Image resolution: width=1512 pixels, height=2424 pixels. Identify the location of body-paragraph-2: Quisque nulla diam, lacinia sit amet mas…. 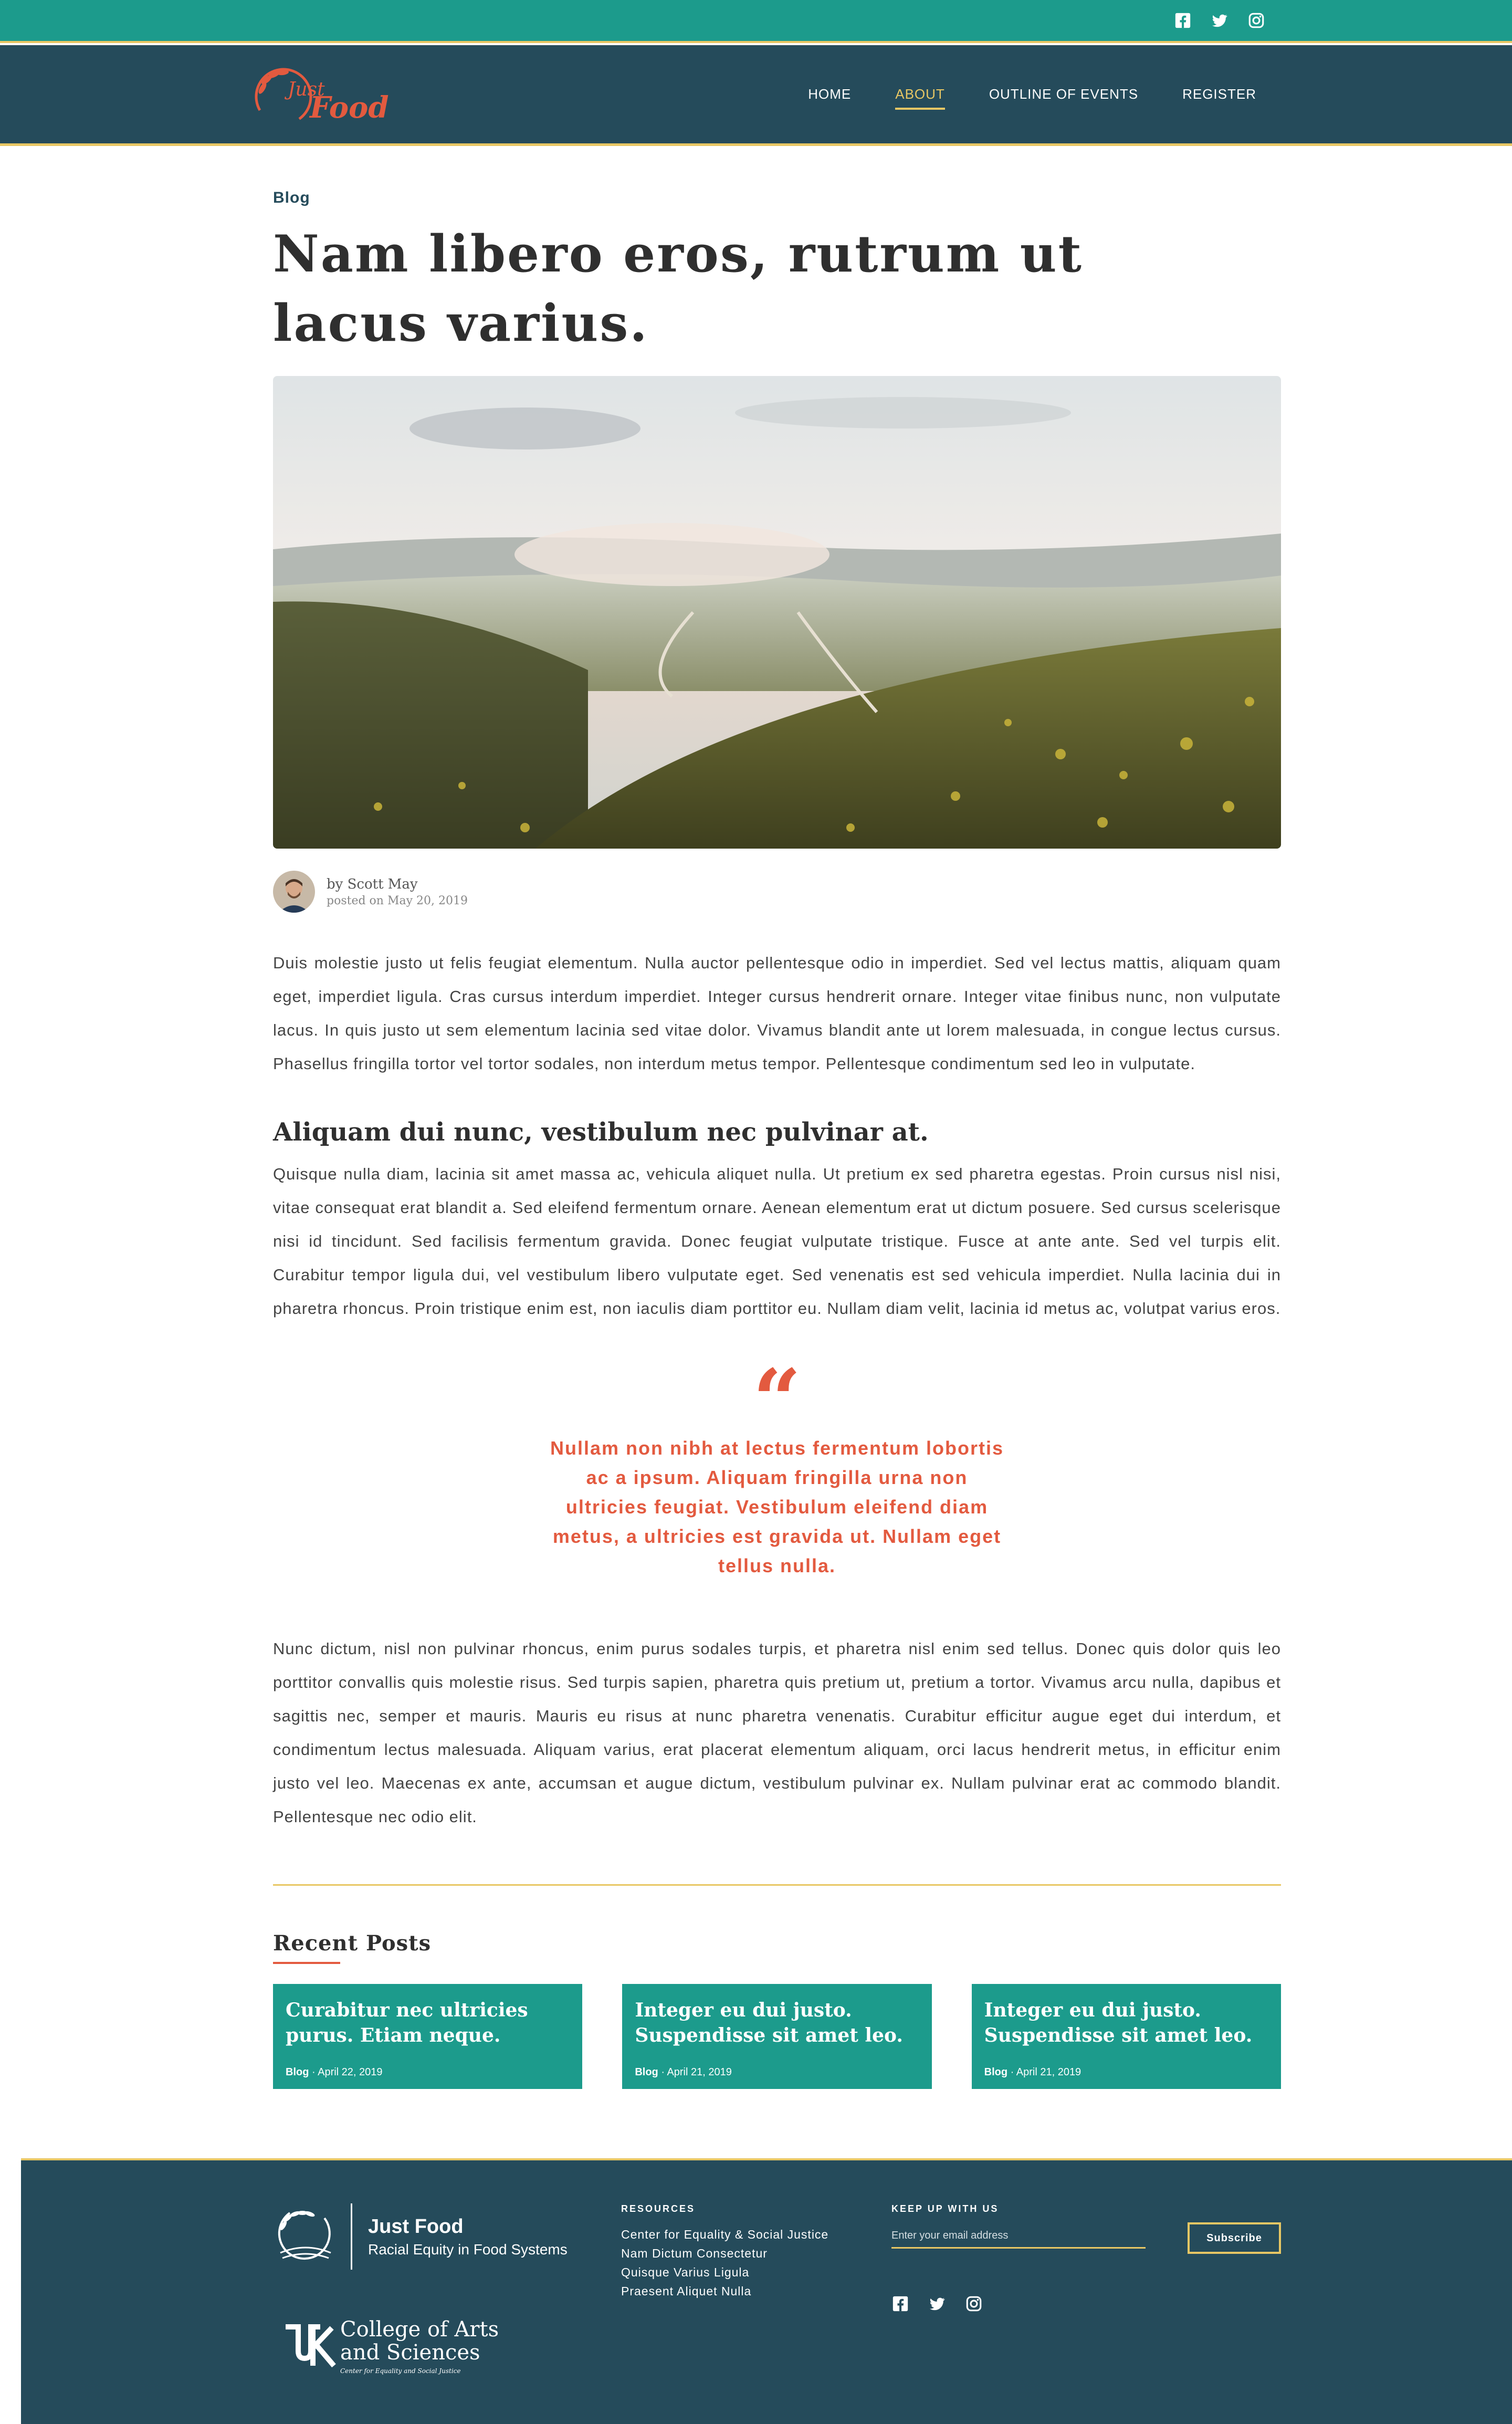
(777, 1241).